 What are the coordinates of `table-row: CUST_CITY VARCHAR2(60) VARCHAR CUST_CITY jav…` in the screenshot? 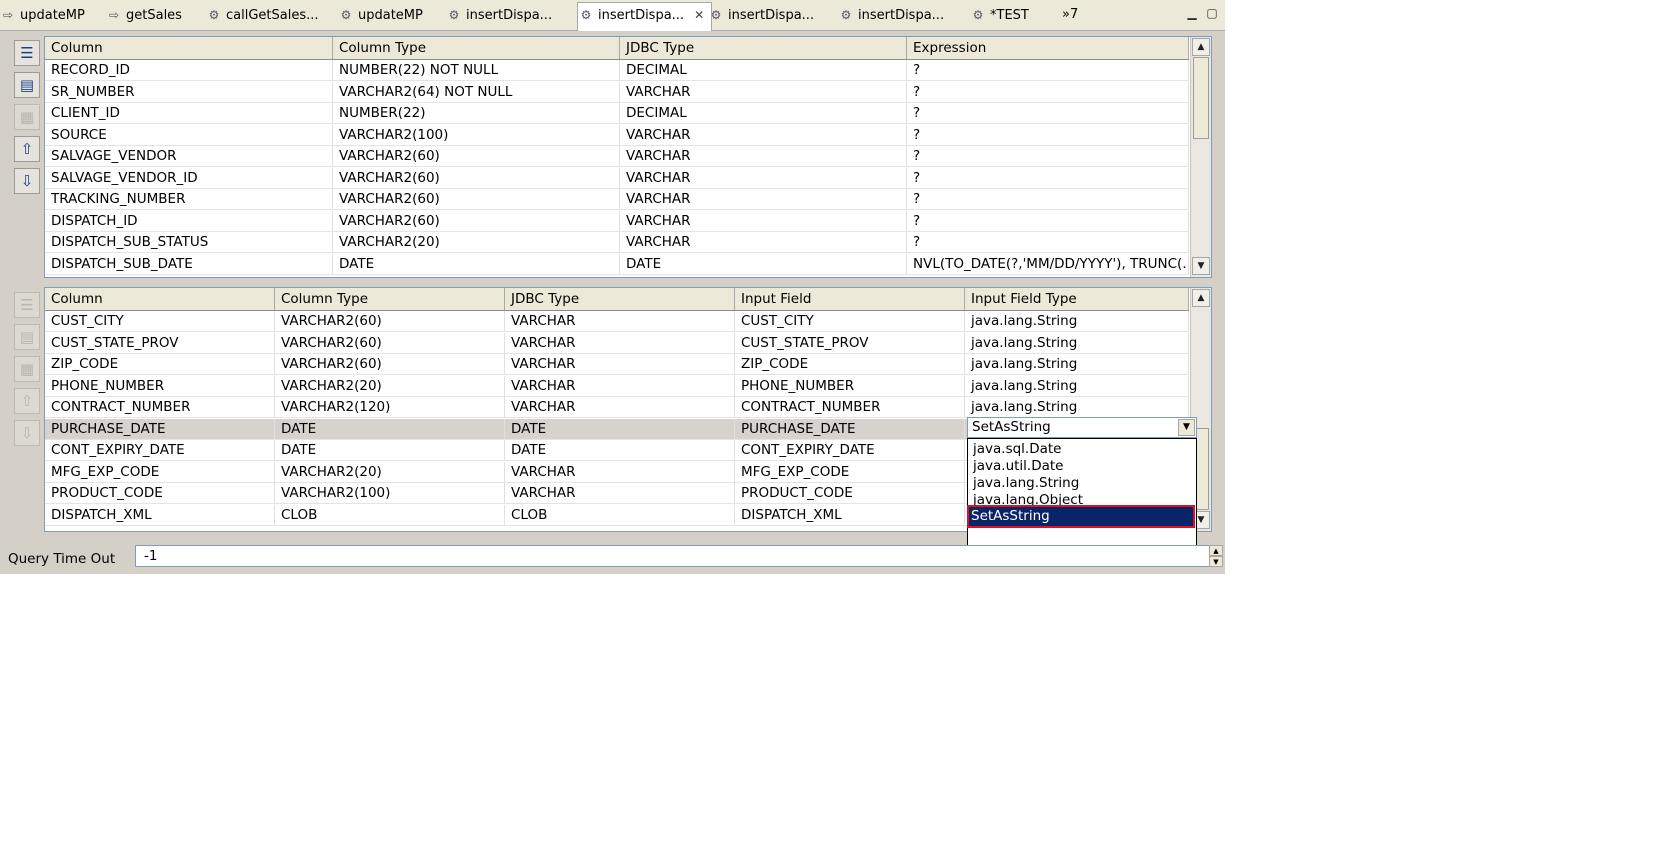 It's located at (617, 321).